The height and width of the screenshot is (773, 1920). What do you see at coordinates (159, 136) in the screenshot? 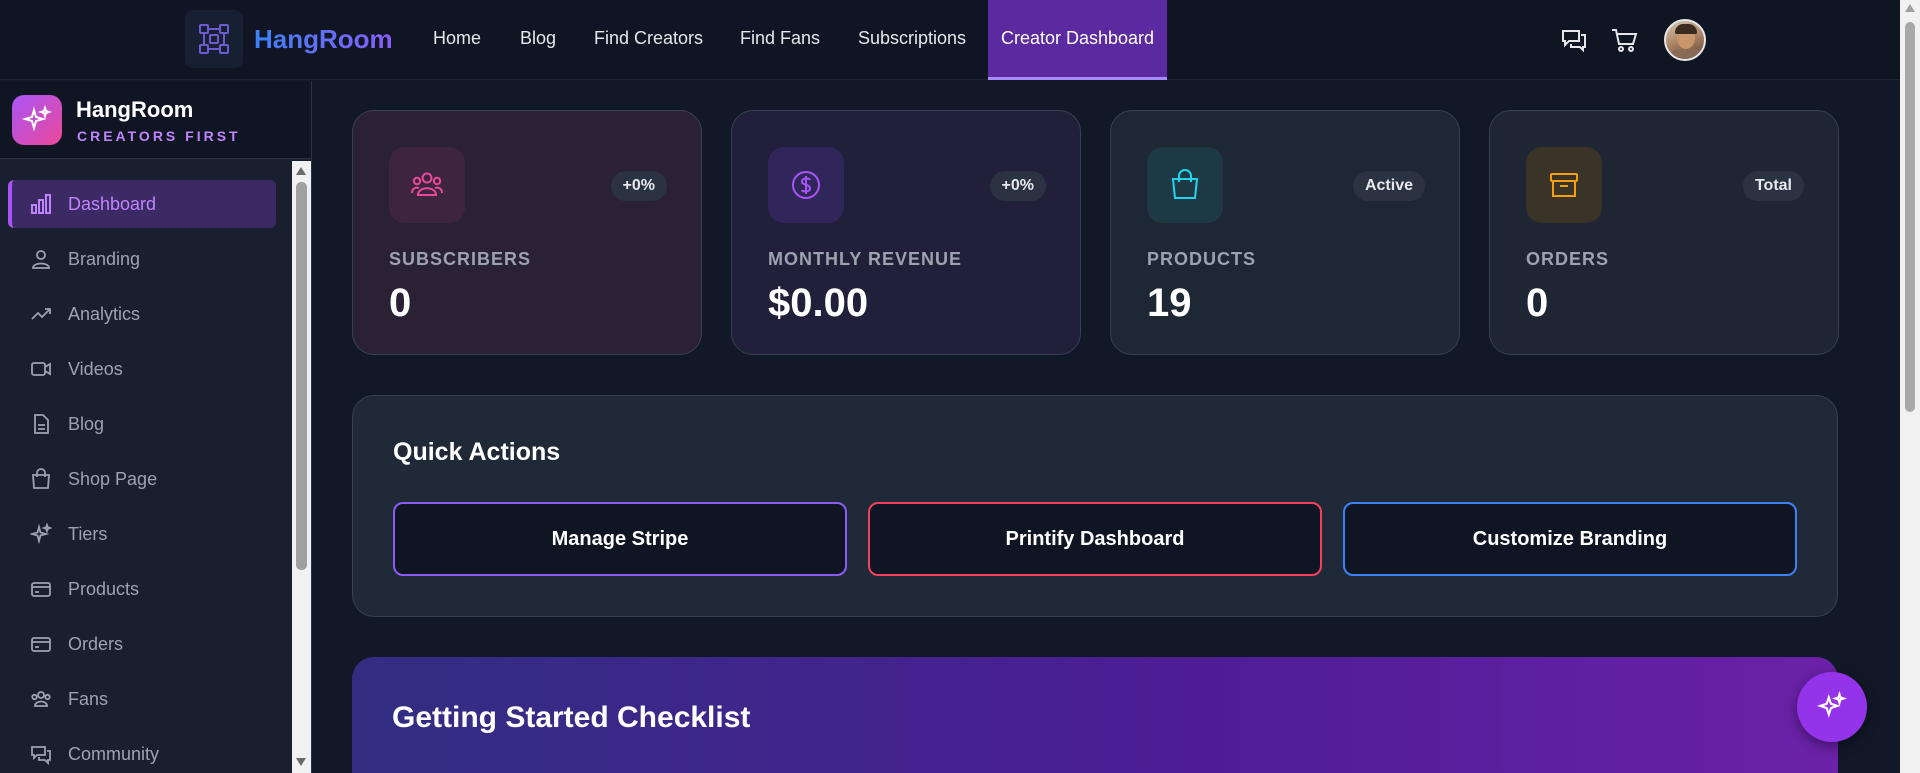
I see `sidebar-subtitle: CREATORS FIRST` at bounding box center [159, 136].